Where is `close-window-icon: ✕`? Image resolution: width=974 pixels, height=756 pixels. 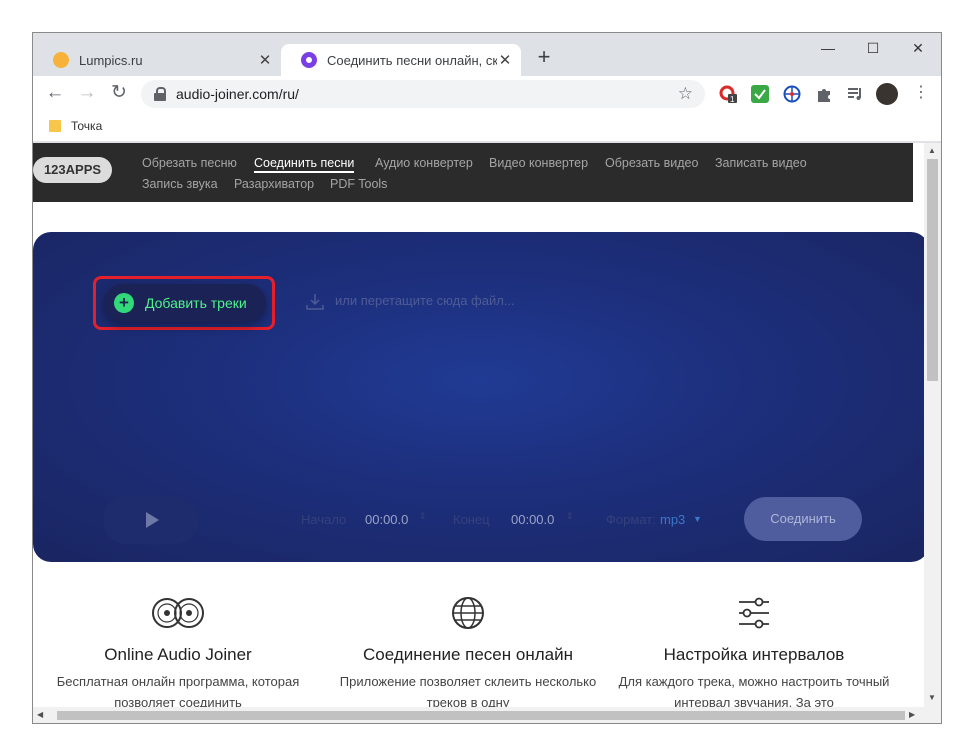 close-window-icon: ✕ is located at coordinates (918, 49).